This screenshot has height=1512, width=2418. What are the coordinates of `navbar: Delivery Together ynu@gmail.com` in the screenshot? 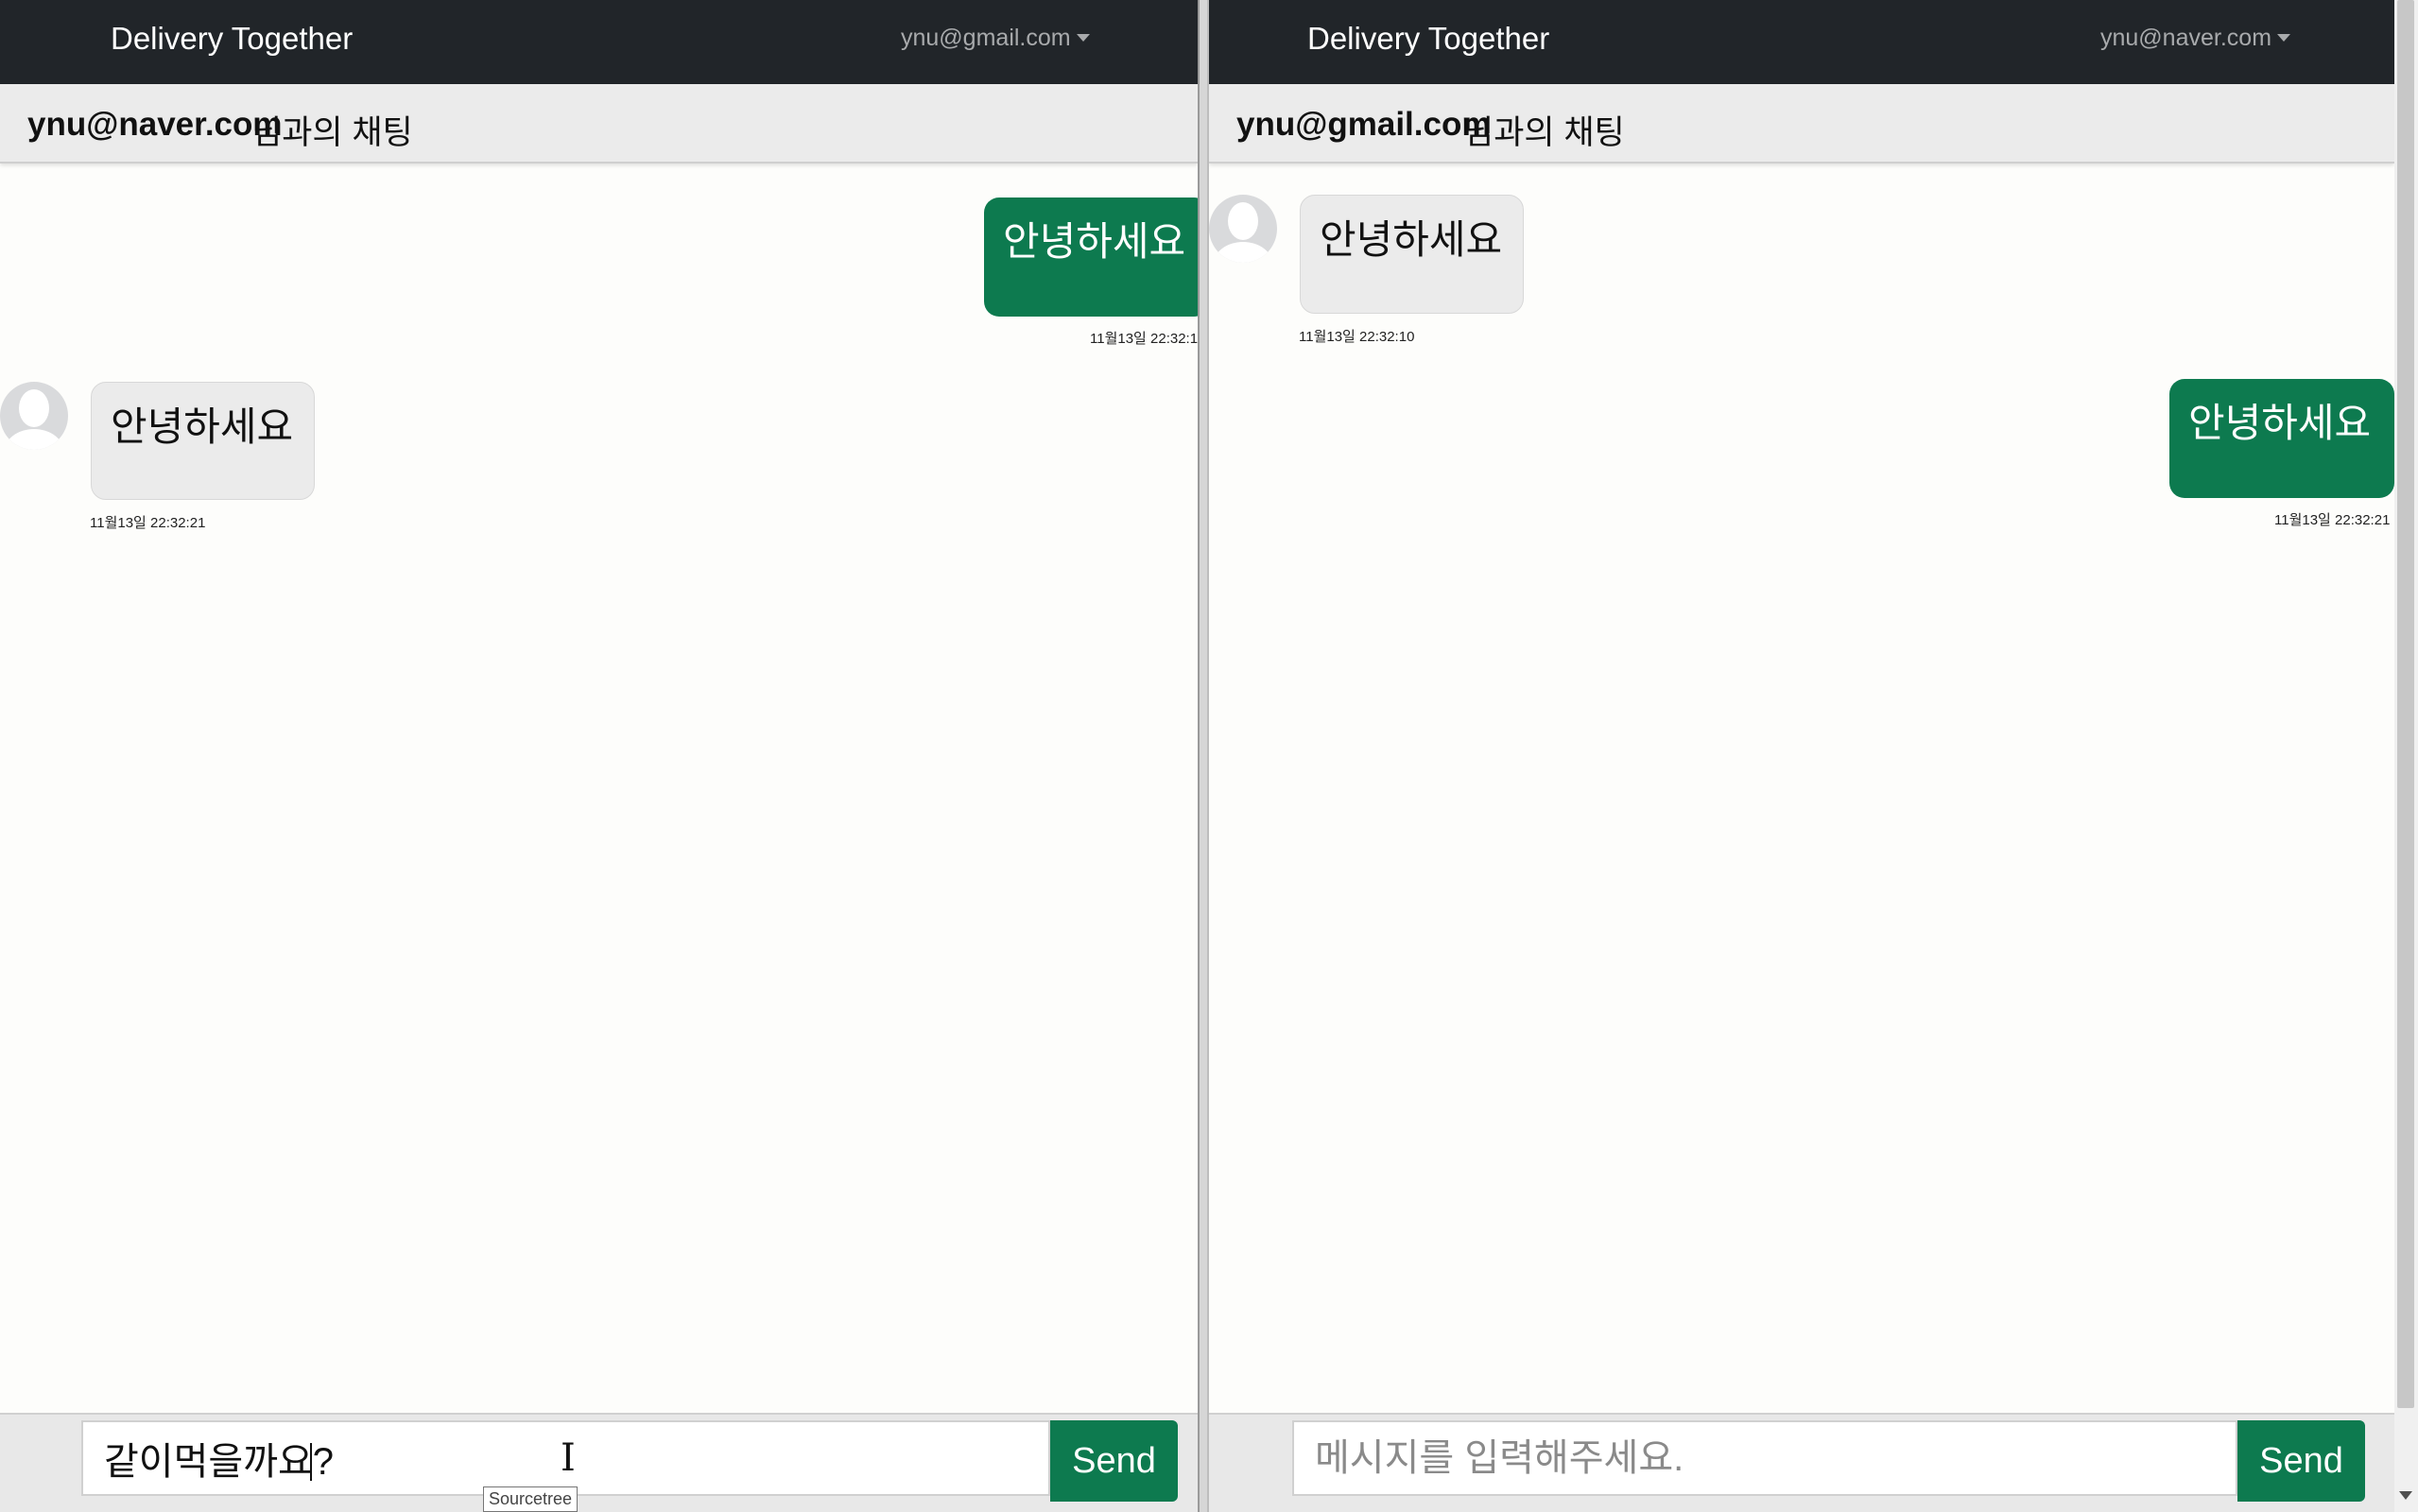 It's located at (599, 42).